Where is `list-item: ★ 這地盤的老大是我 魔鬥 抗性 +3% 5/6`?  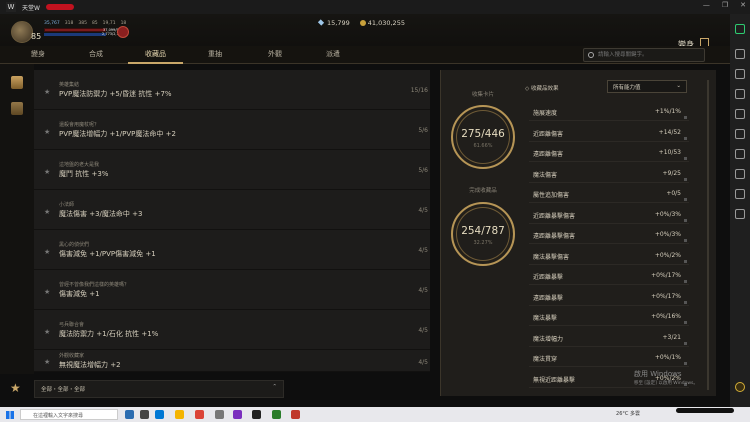 list-item: ★ 這地盤的老大是我 魔鬥 抗性 +3% 5/6 is located at coordinates (232, 170).